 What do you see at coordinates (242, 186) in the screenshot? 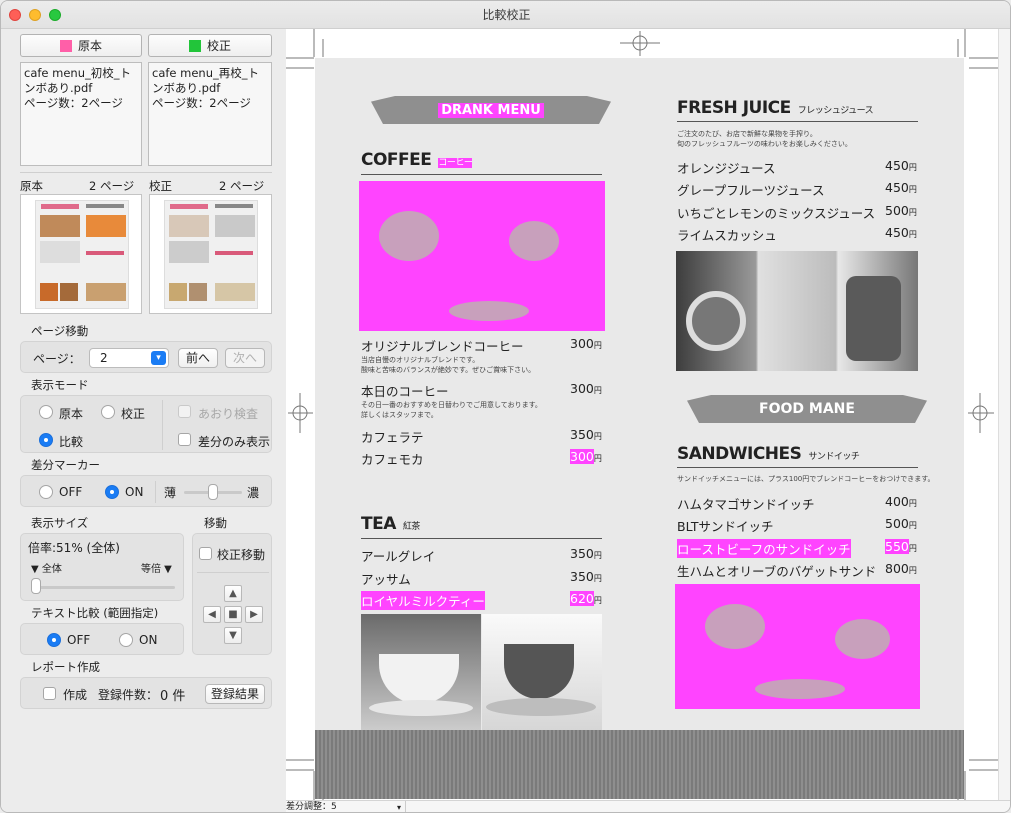
I see `revised-thumb-pages: 2 ページ` at bounding box center [242, 186].